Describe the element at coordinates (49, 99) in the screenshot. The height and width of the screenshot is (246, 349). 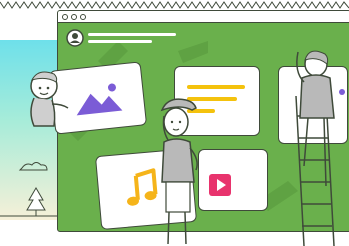
I see `peeking-character` at that location.